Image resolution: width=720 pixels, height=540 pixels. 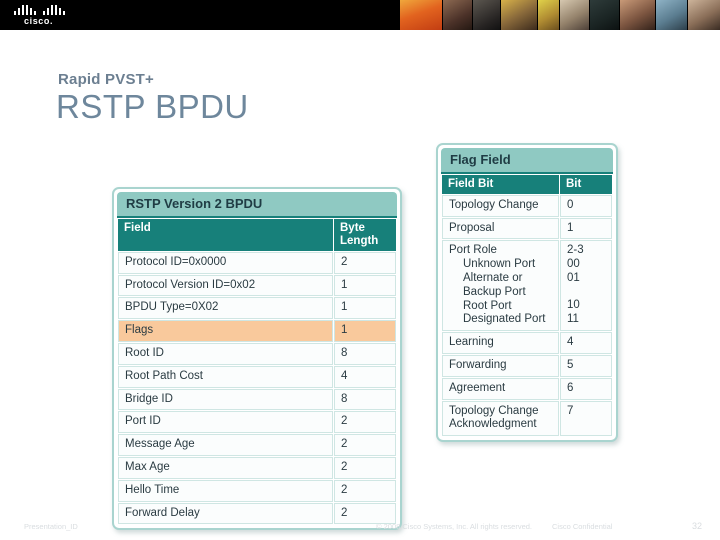 I want to click on flag-table-title: Flag Field, so click(x=527, y=161).